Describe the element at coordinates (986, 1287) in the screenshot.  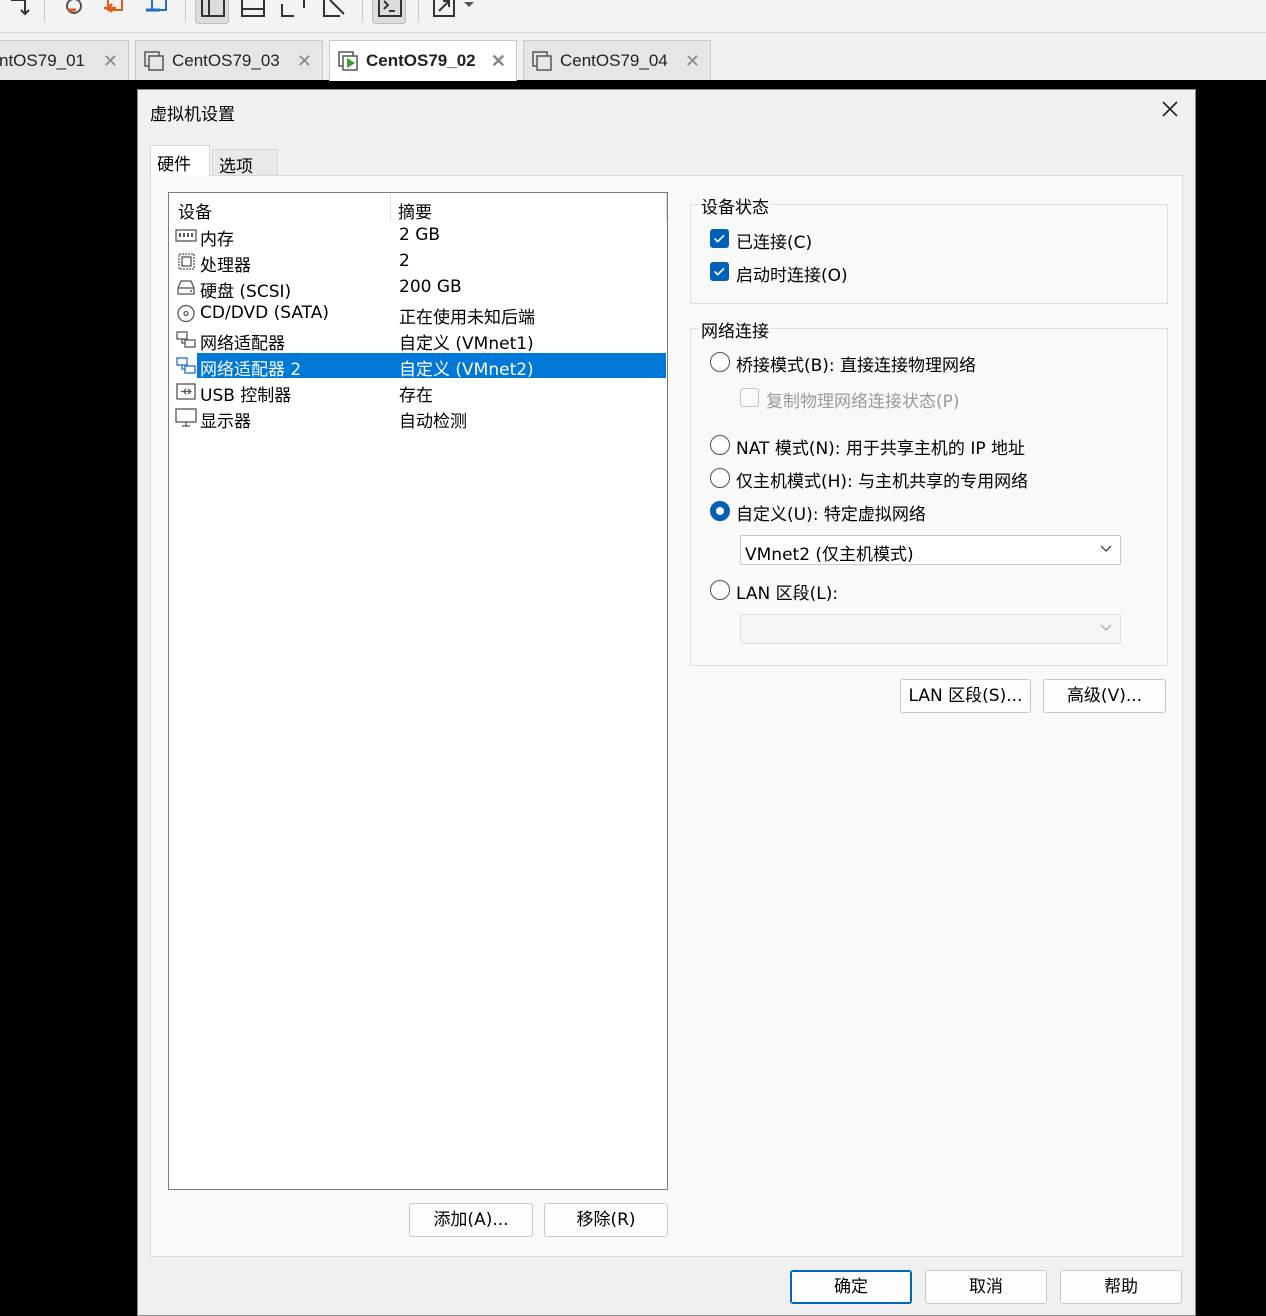
I see `cancel-button: 取消` at that location.